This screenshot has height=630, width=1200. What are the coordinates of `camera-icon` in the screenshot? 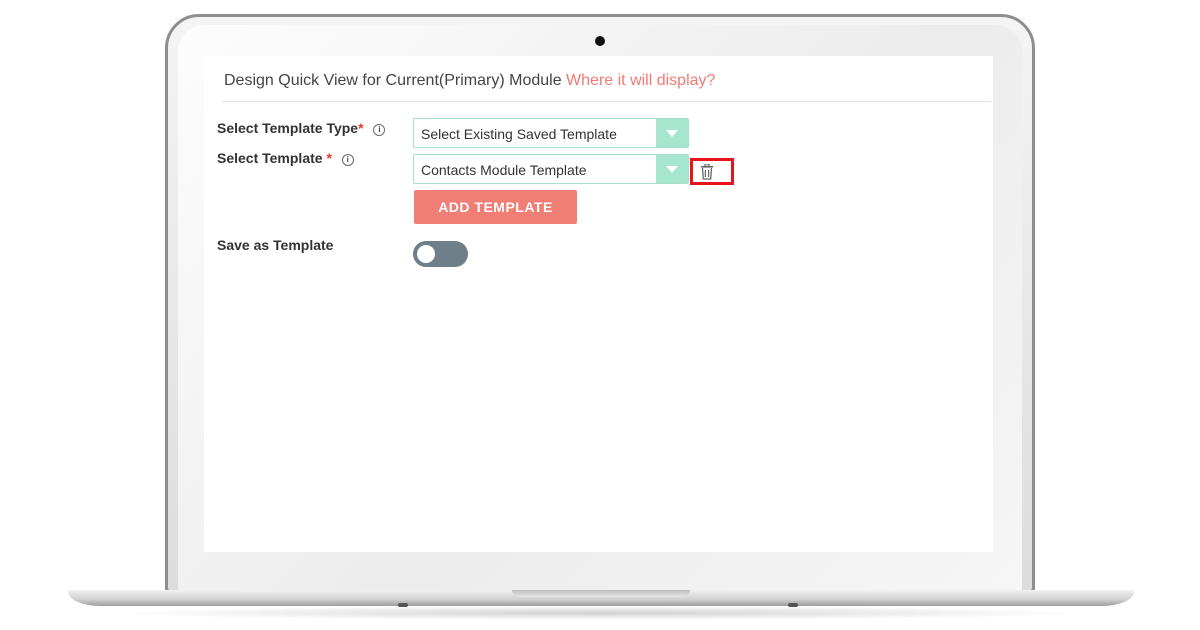 It's located at (600, 41).